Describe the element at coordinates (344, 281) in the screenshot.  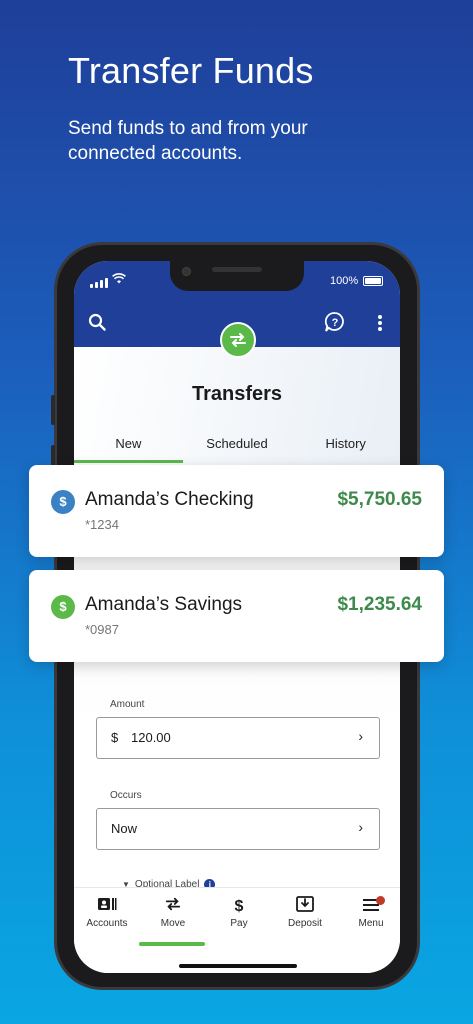
I see `battery-percentage: 100%` at that location.